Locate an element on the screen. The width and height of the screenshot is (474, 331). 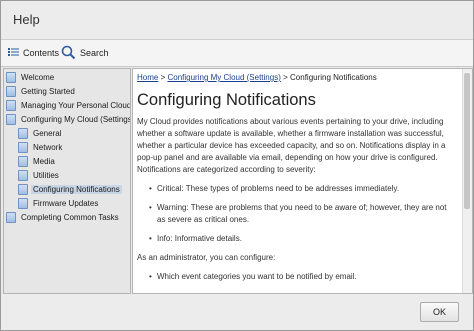
sidebar-item-label: General is located at coordinates (47, 133).